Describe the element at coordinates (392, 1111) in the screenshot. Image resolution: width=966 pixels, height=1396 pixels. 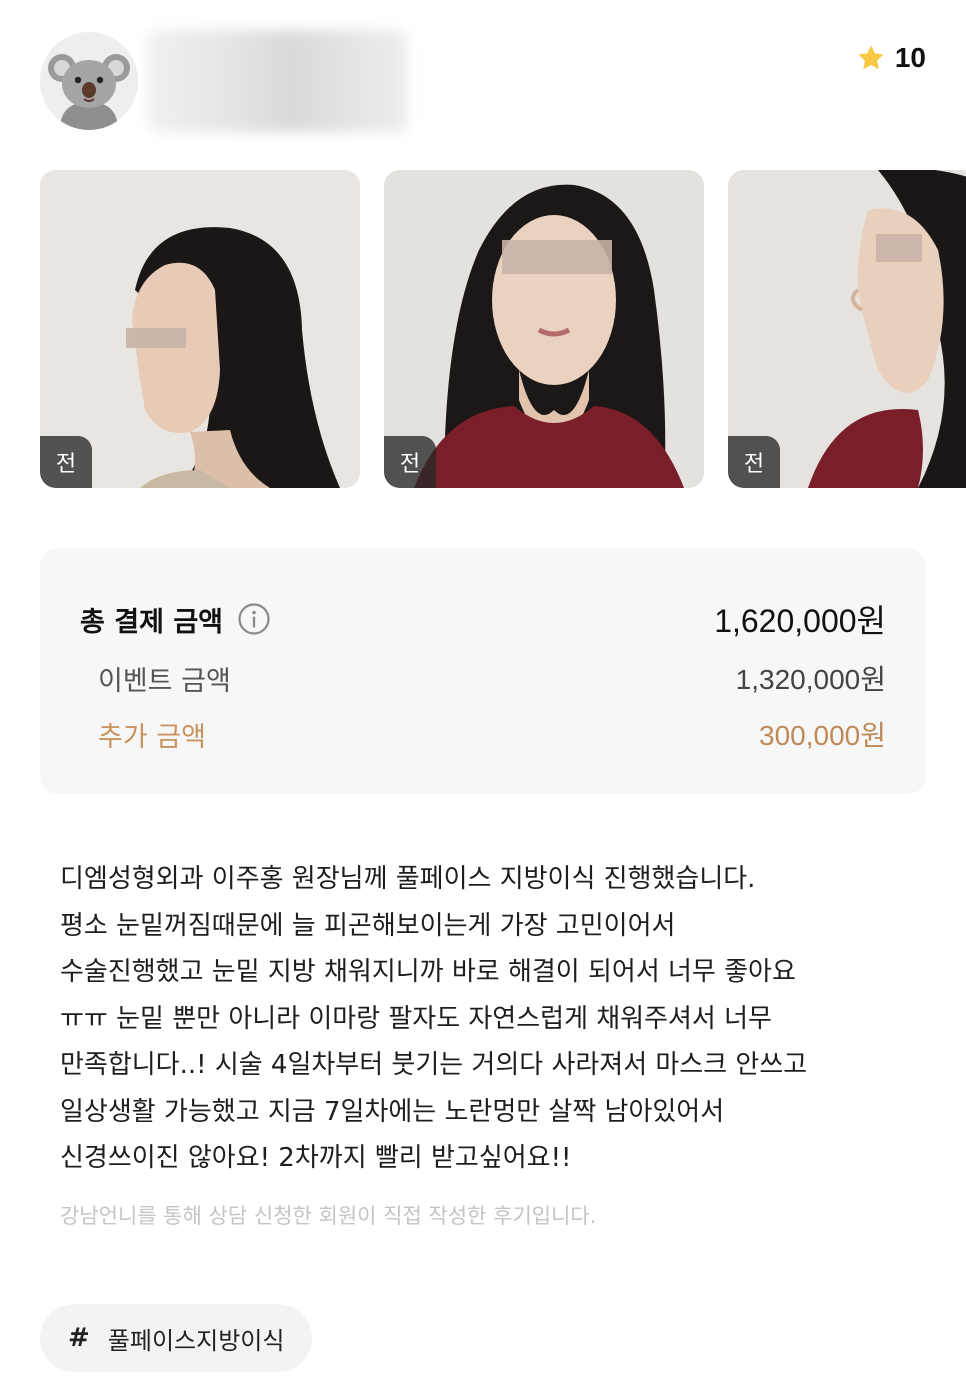
I see `review-line: 일상생활 가능했고 지금 7일차에는 노란멍만 살짝 남아있어서` at that location.